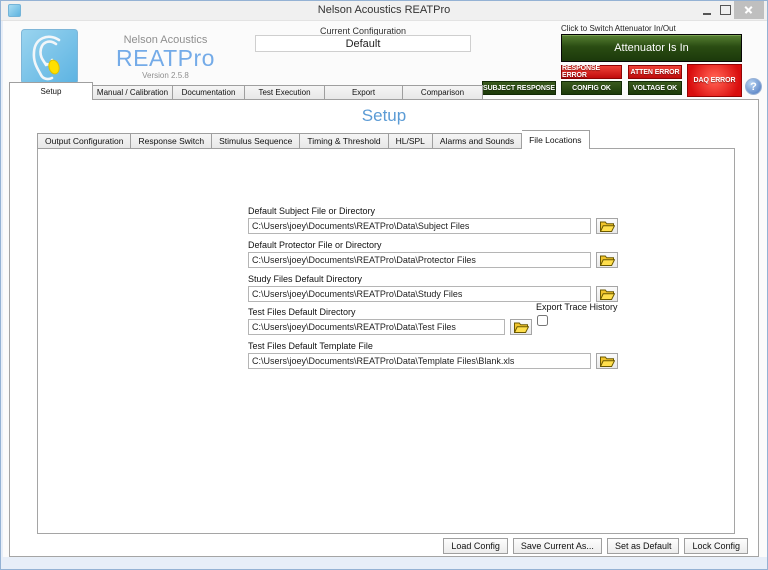 The height and width of the screenshot is (570, 768). I want to click on tab-setup: Setup, so click(51, 91).